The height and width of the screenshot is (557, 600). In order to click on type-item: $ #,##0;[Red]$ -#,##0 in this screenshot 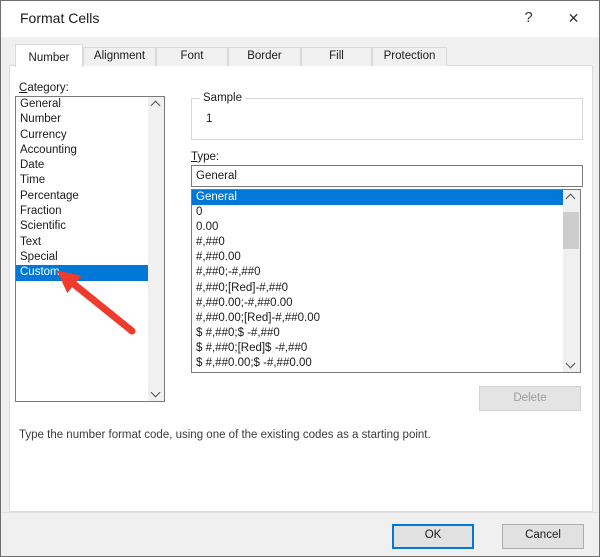, I will do `click(386, 348)`.